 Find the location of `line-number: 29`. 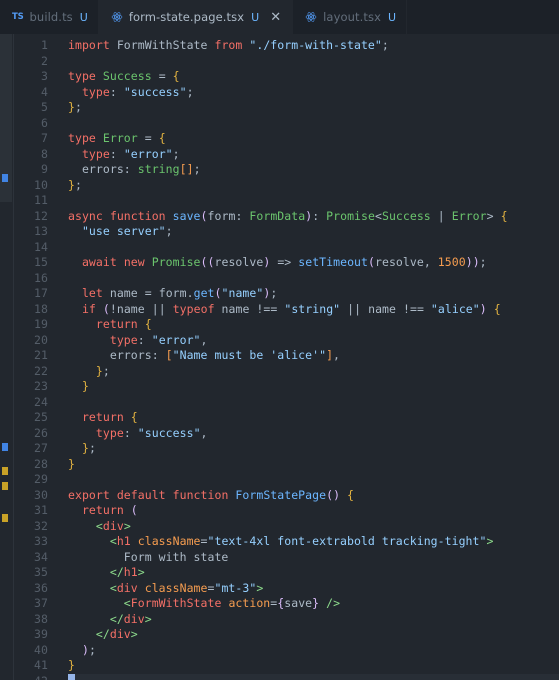

line-number: 29 is located at coordinates (40, 479).